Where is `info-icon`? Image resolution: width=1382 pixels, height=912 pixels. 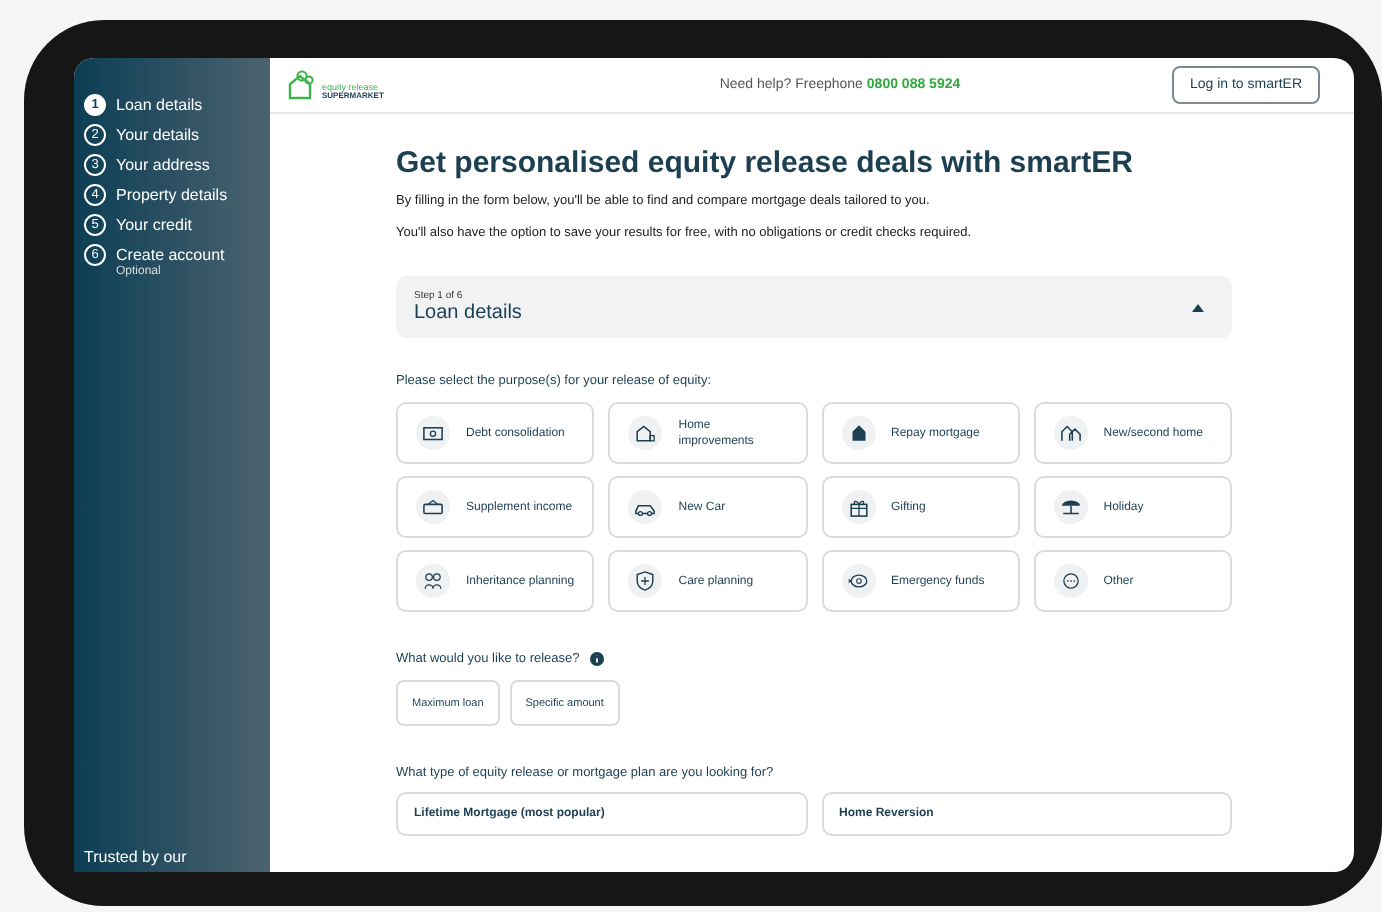
info-icon is located at coordinates (596, 659).